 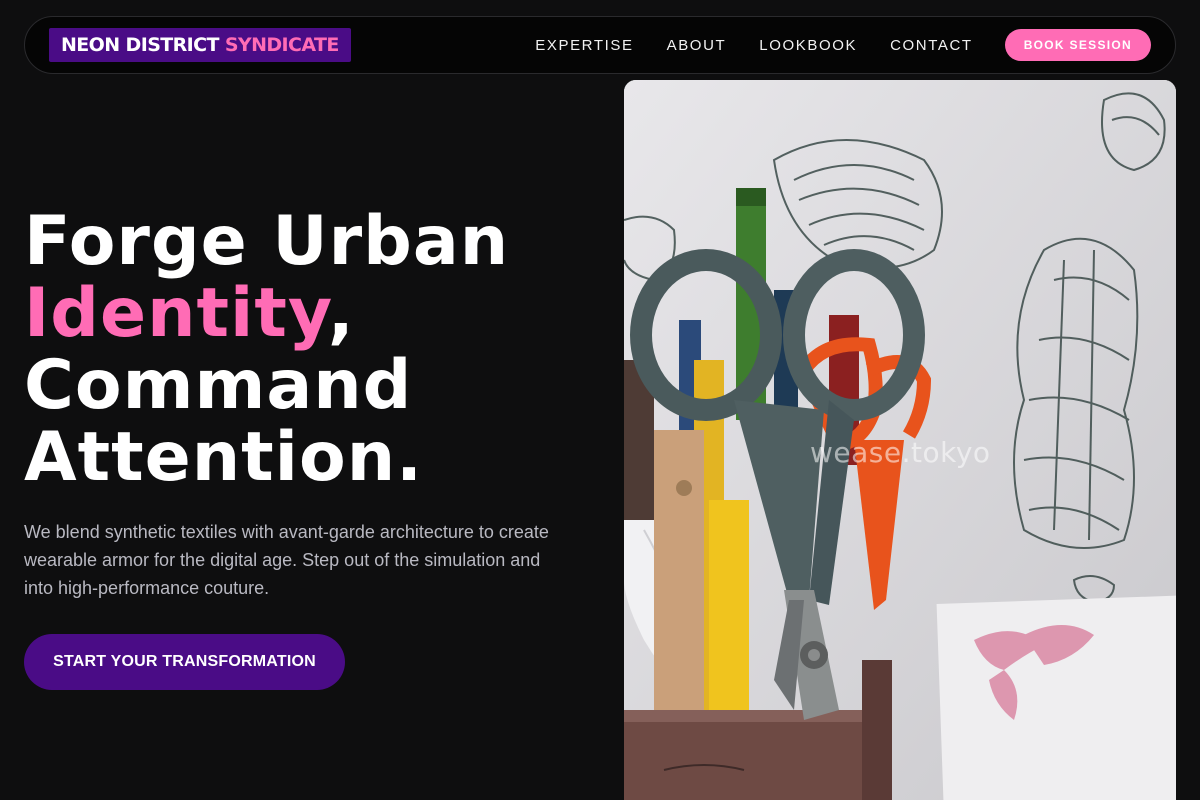 What do you see at coordinates (223, 457) in the screenshot?
I see `hero-title-line4: Attention.` at bounding box center [223, 457].